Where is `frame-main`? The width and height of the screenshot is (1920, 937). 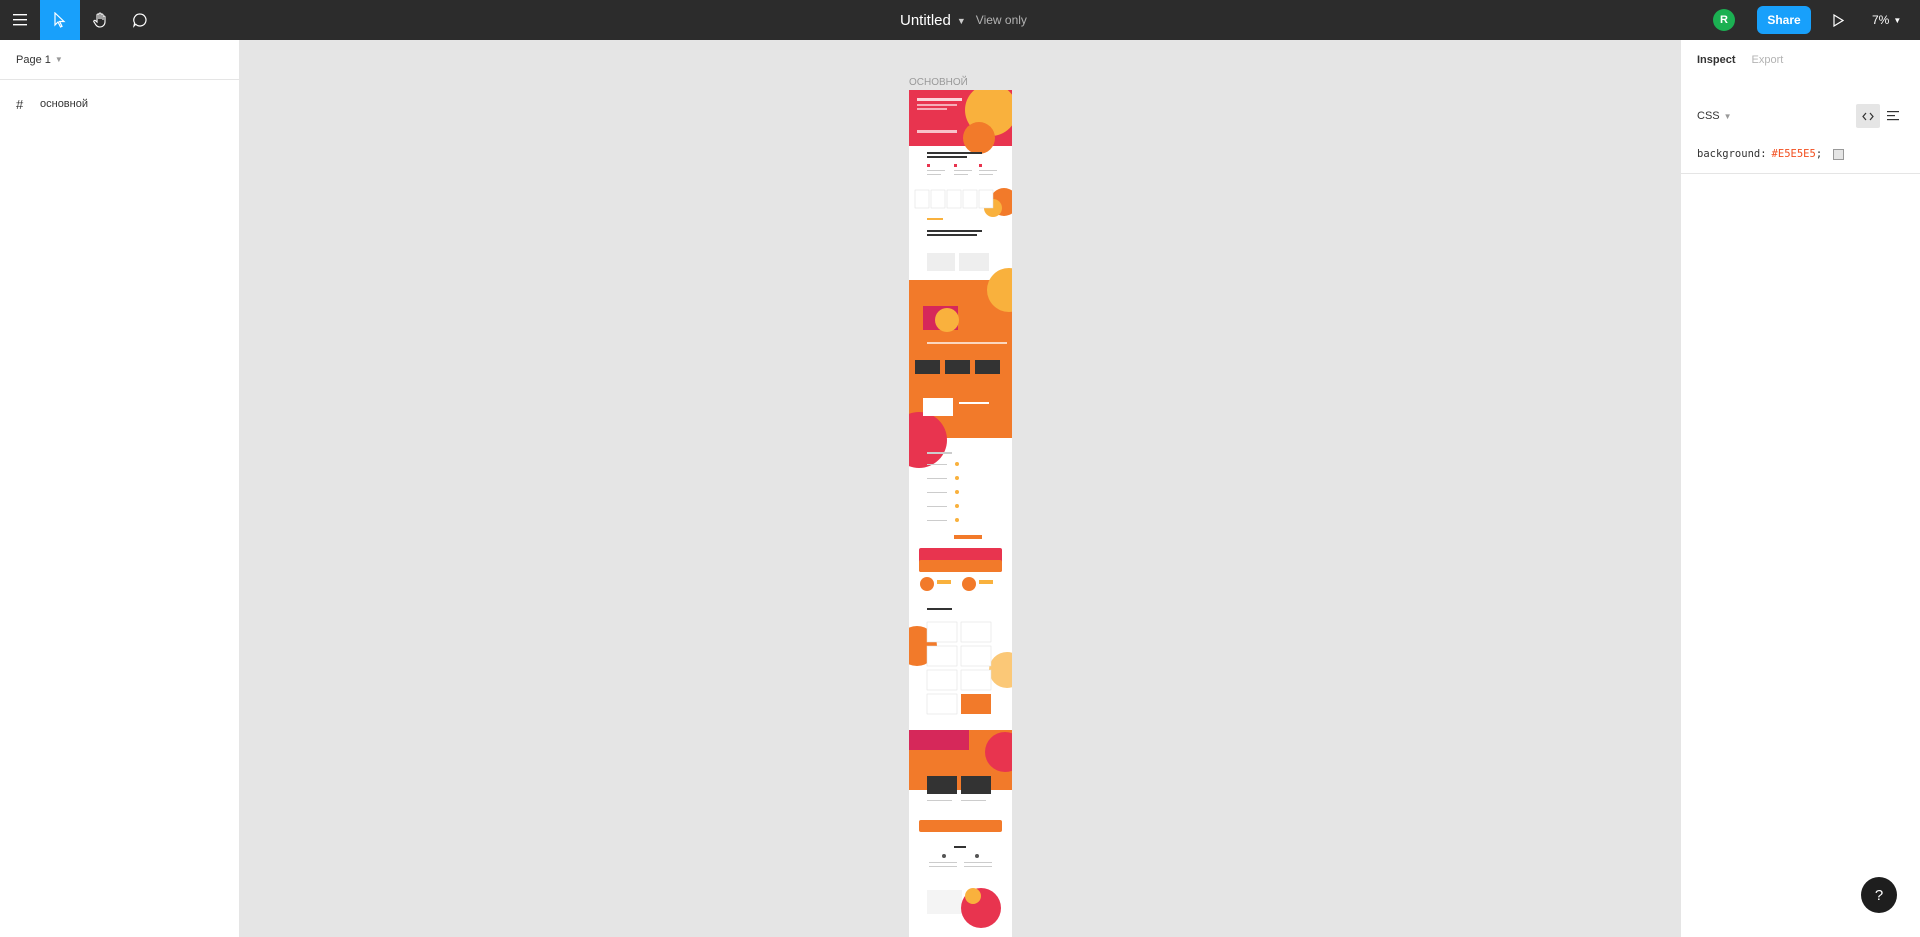 frame-main is located at coordinates (960, 513).